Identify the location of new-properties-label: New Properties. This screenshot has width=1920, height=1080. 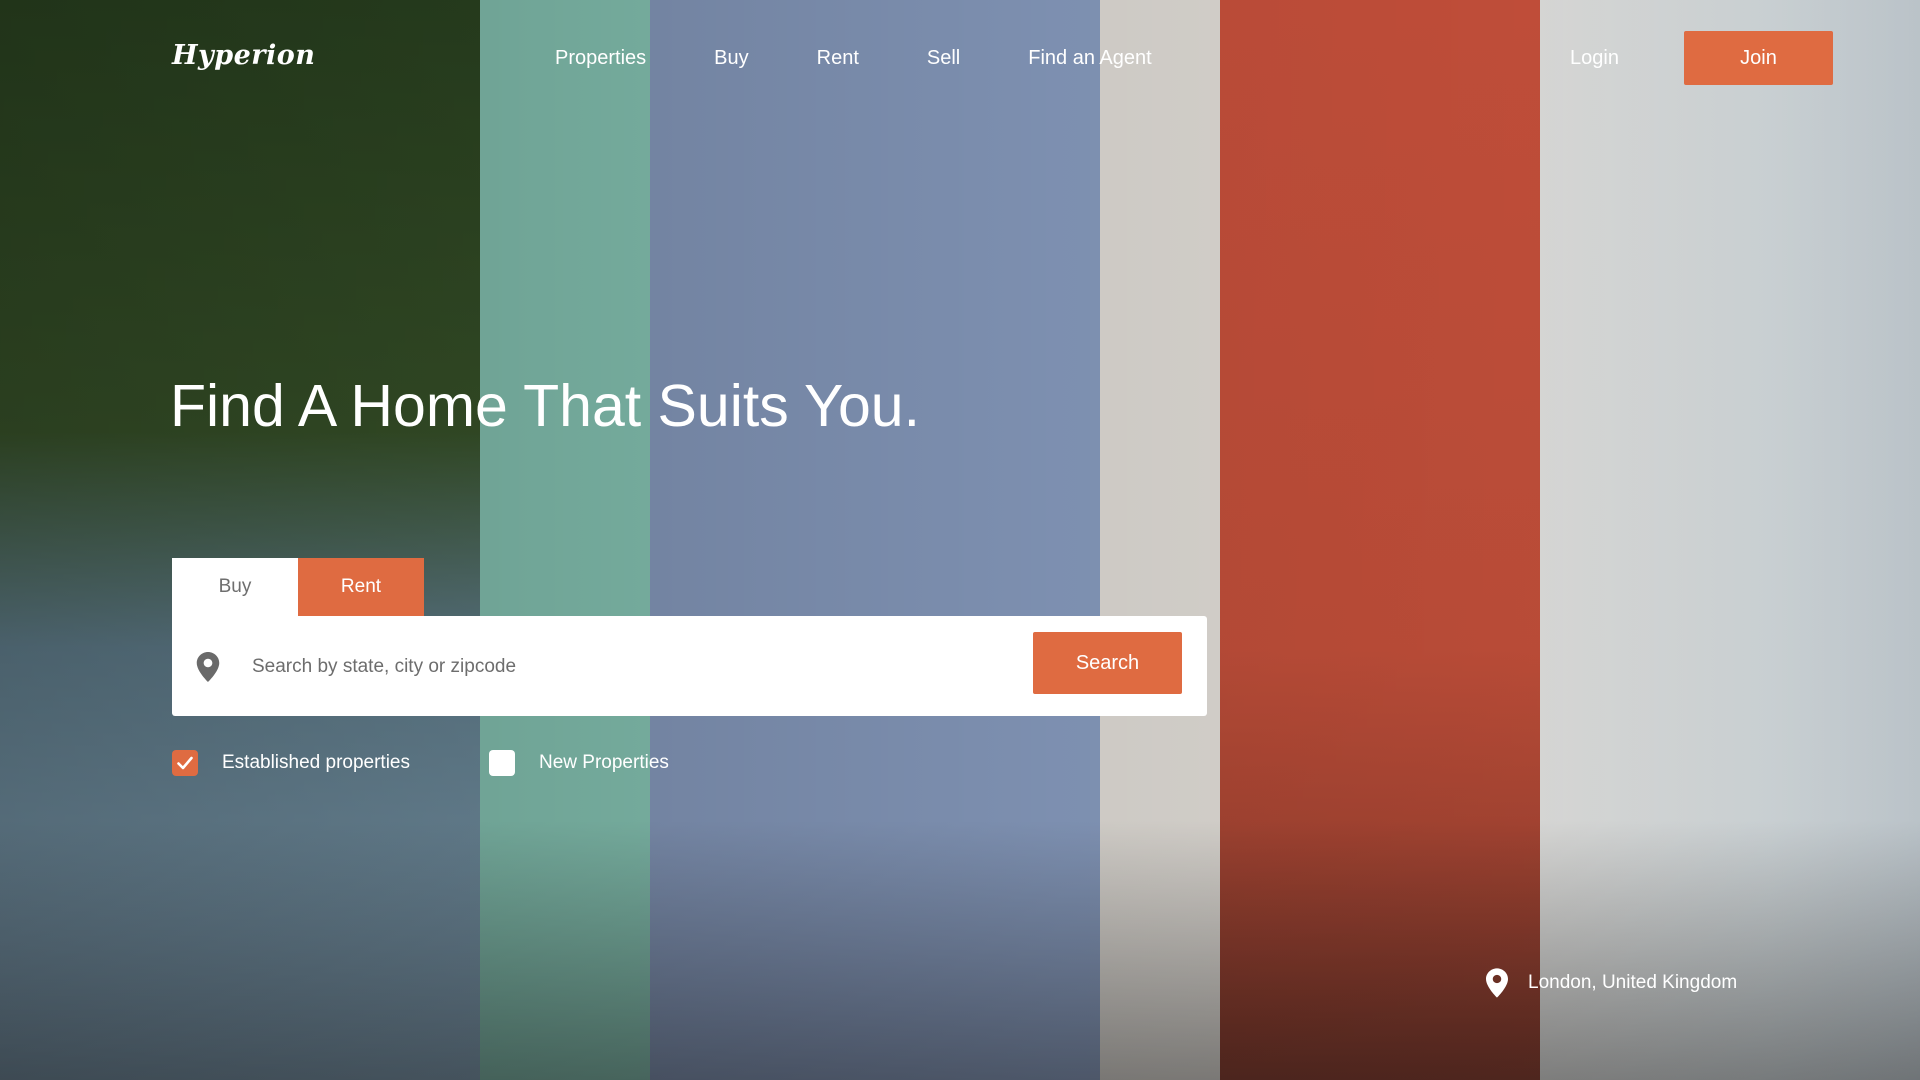
(604, 762).